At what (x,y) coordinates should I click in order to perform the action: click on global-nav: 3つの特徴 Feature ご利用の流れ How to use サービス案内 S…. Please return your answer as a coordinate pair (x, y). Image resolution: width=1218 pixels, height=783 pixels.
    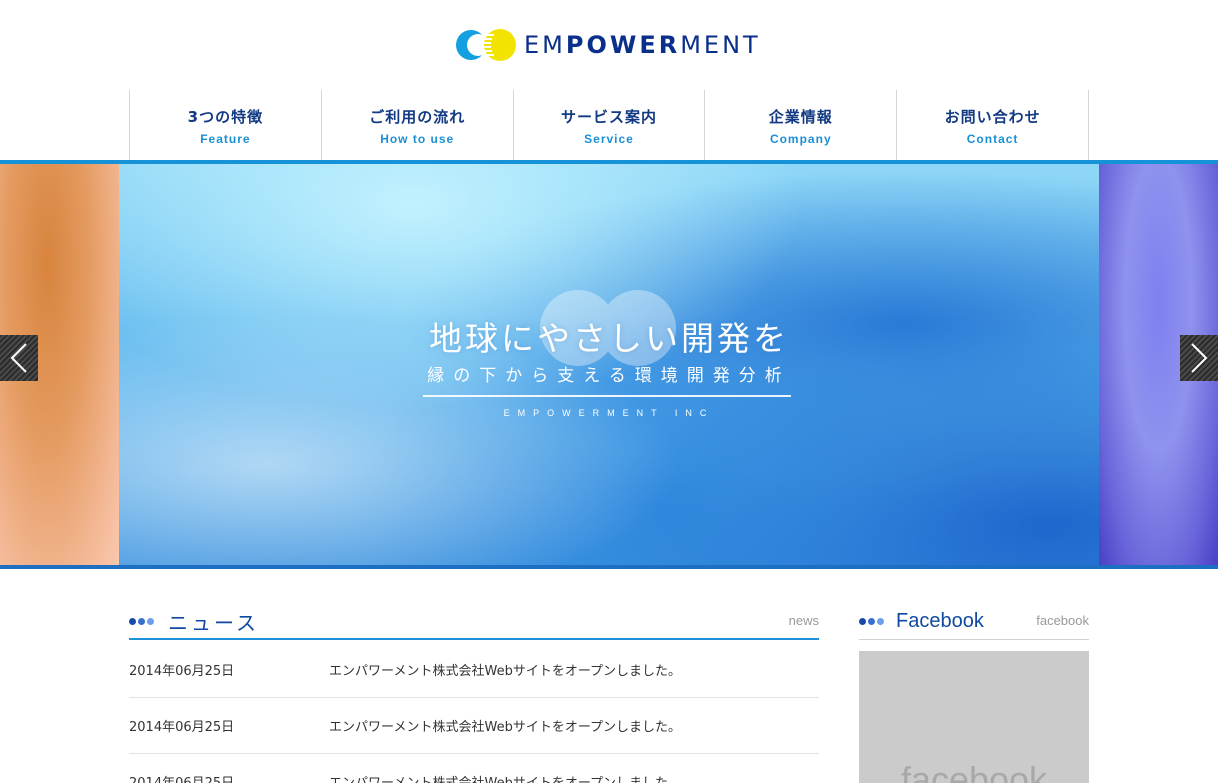
    Looking at the image, I should click on (609, 125).